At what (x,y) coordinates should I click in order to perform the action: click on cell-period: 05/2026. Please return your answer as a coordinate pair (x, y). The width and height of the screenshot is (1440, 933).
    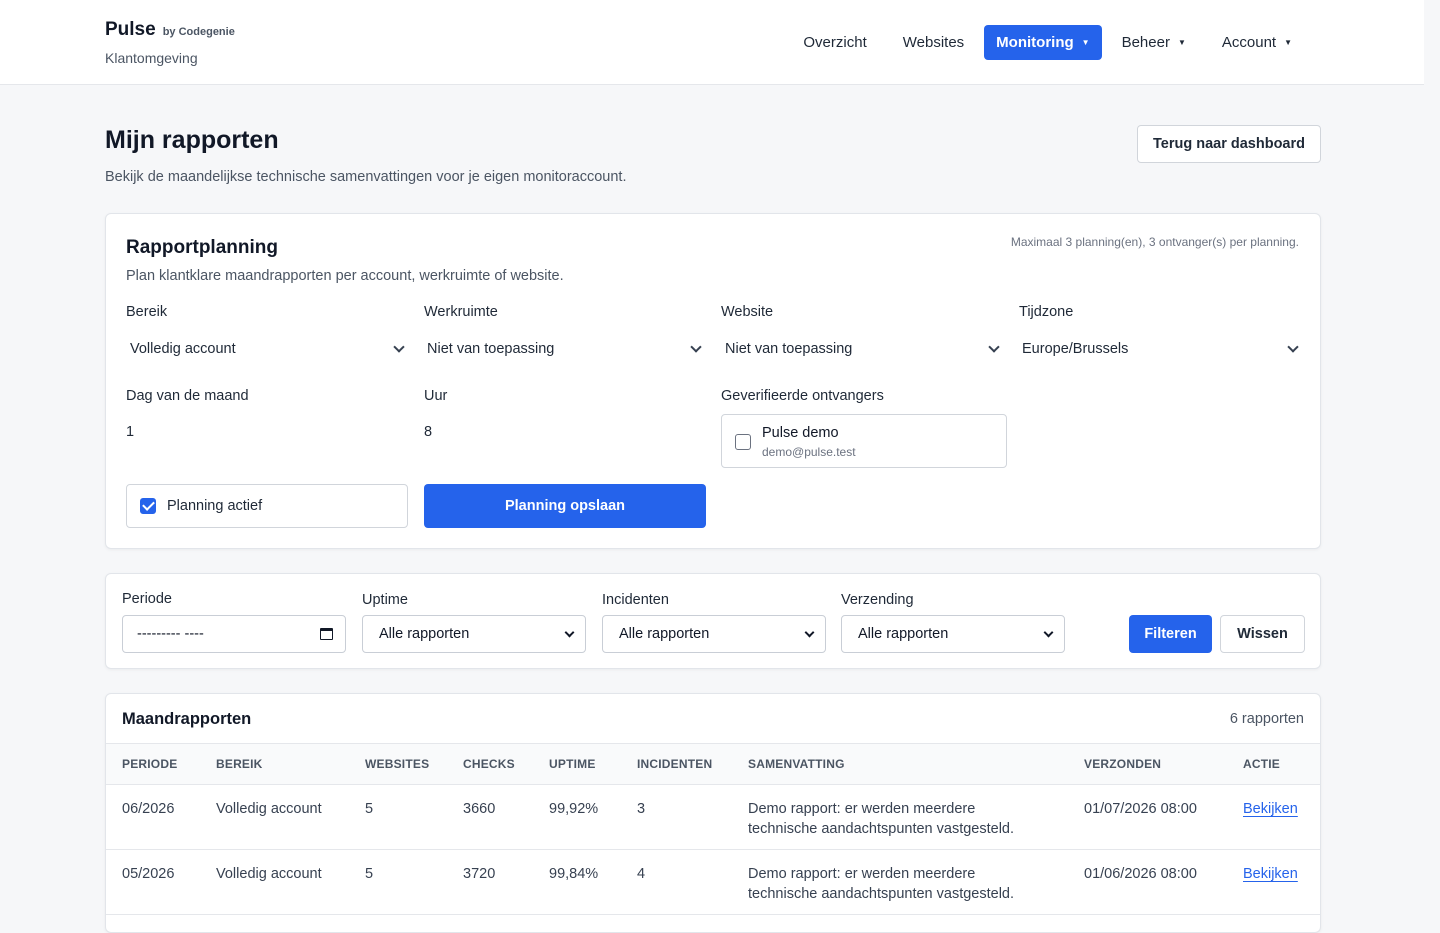
    Looking at the image, I should click on (148, 874).